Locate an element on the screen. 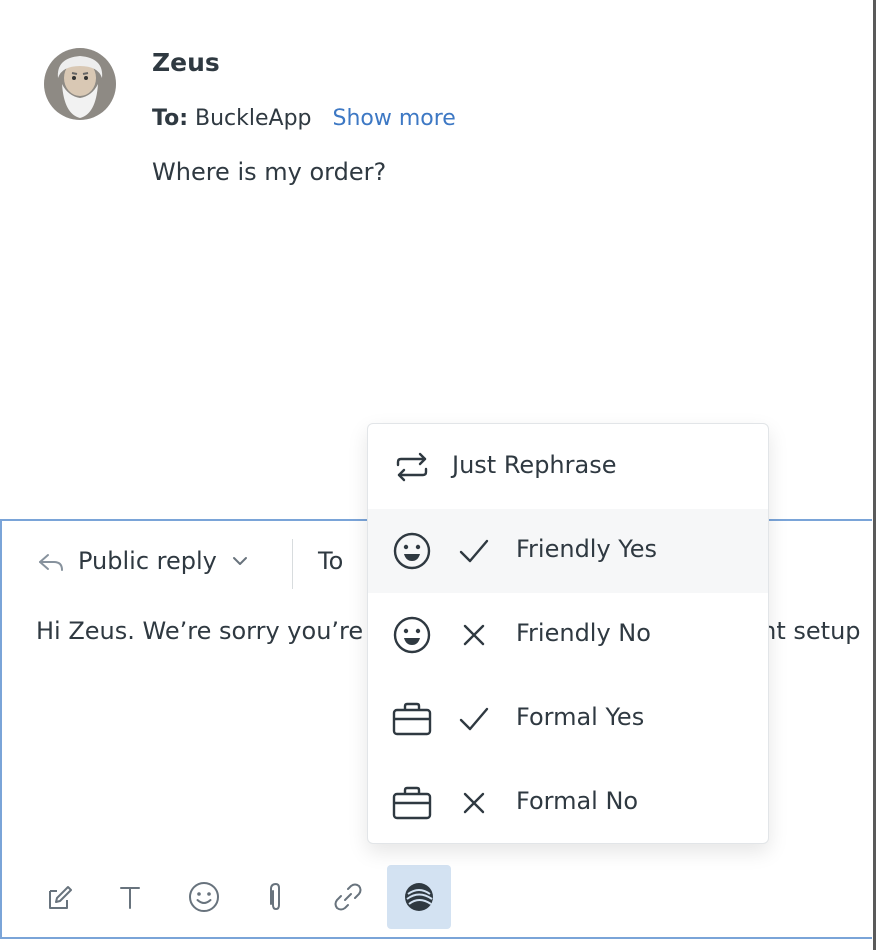  attachment-icon is located at coordinates (275, 896).